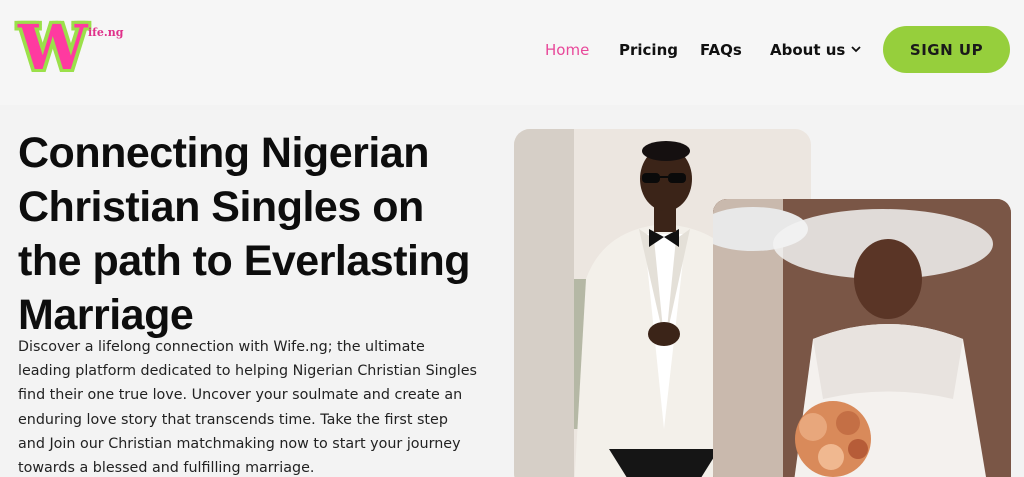  What do you see at coordinates (567, 50) in the screenshot?
I see `nav-home-link: Home` at bounding box center [567, 50].